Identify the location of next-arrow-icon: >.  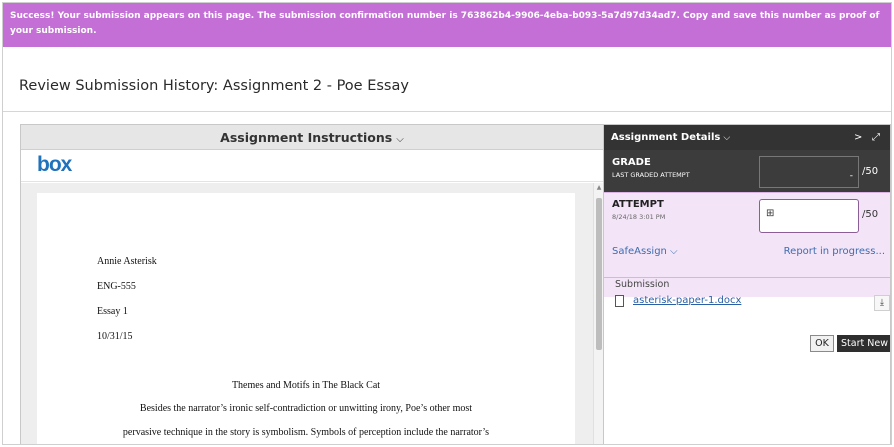
(858, 137).